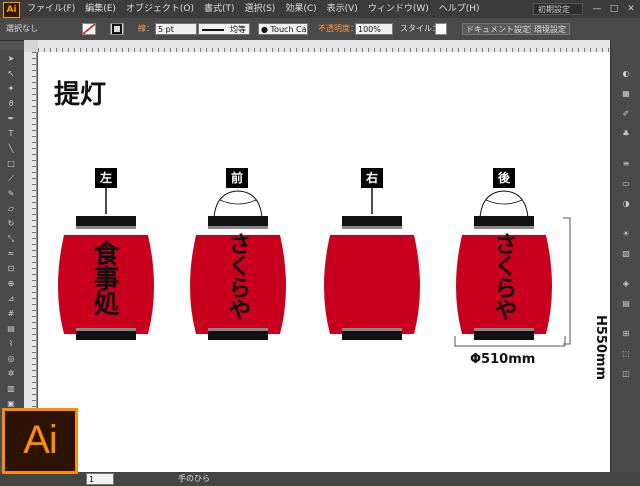  Describe the element at coordinates (626, 164) in the screenshot. I see `stroke-panel-icon: ≡` at that location.